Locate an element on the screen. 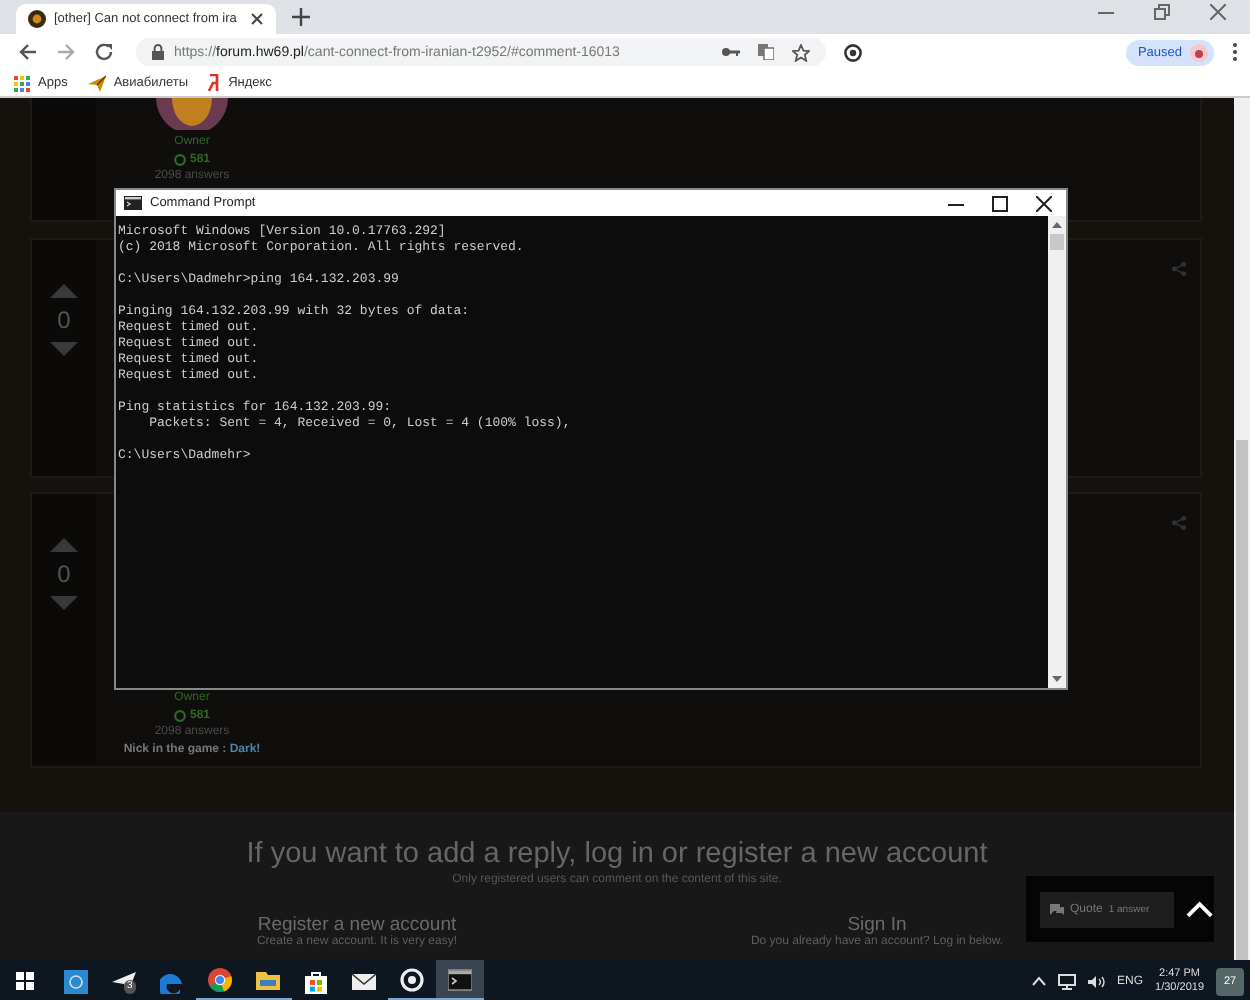 Image resolution: width=1250 pixels, height=1000 pixels. scroll-top-icon is located at coordinates (1200, 909).